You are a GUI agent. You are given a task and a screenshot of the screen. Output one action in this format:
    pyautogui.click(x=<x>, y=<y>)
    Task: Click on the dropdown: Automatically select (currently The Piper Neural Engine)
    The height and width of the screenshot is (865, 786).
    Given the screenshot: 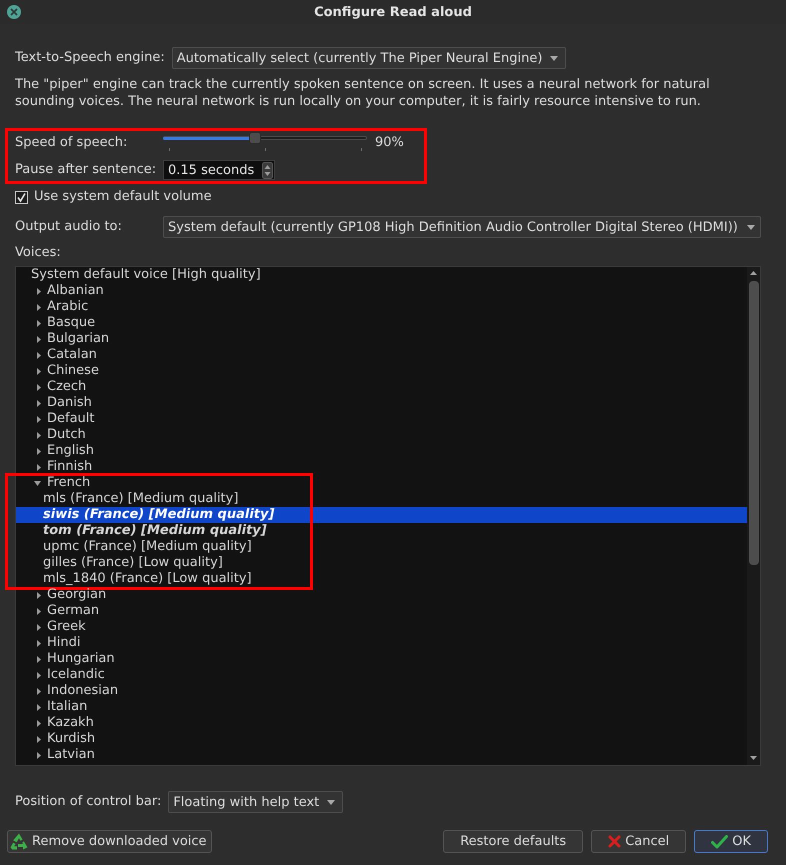 What is the action you would take?
    pyautogui.click(x=369, y=58)
    